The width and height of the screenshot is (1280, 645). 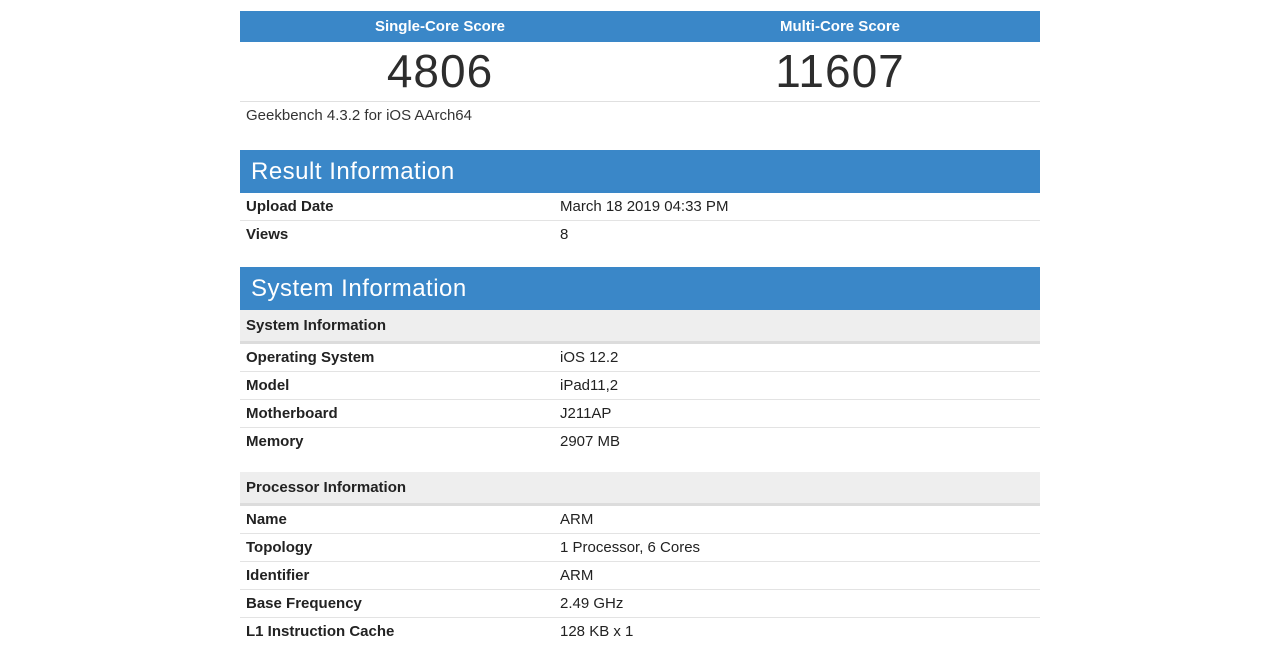 What do you see at coordinates (592, 603) in the screenshot?
I see `row-value: 2.49 GHz` at bounding box center [592, 603].